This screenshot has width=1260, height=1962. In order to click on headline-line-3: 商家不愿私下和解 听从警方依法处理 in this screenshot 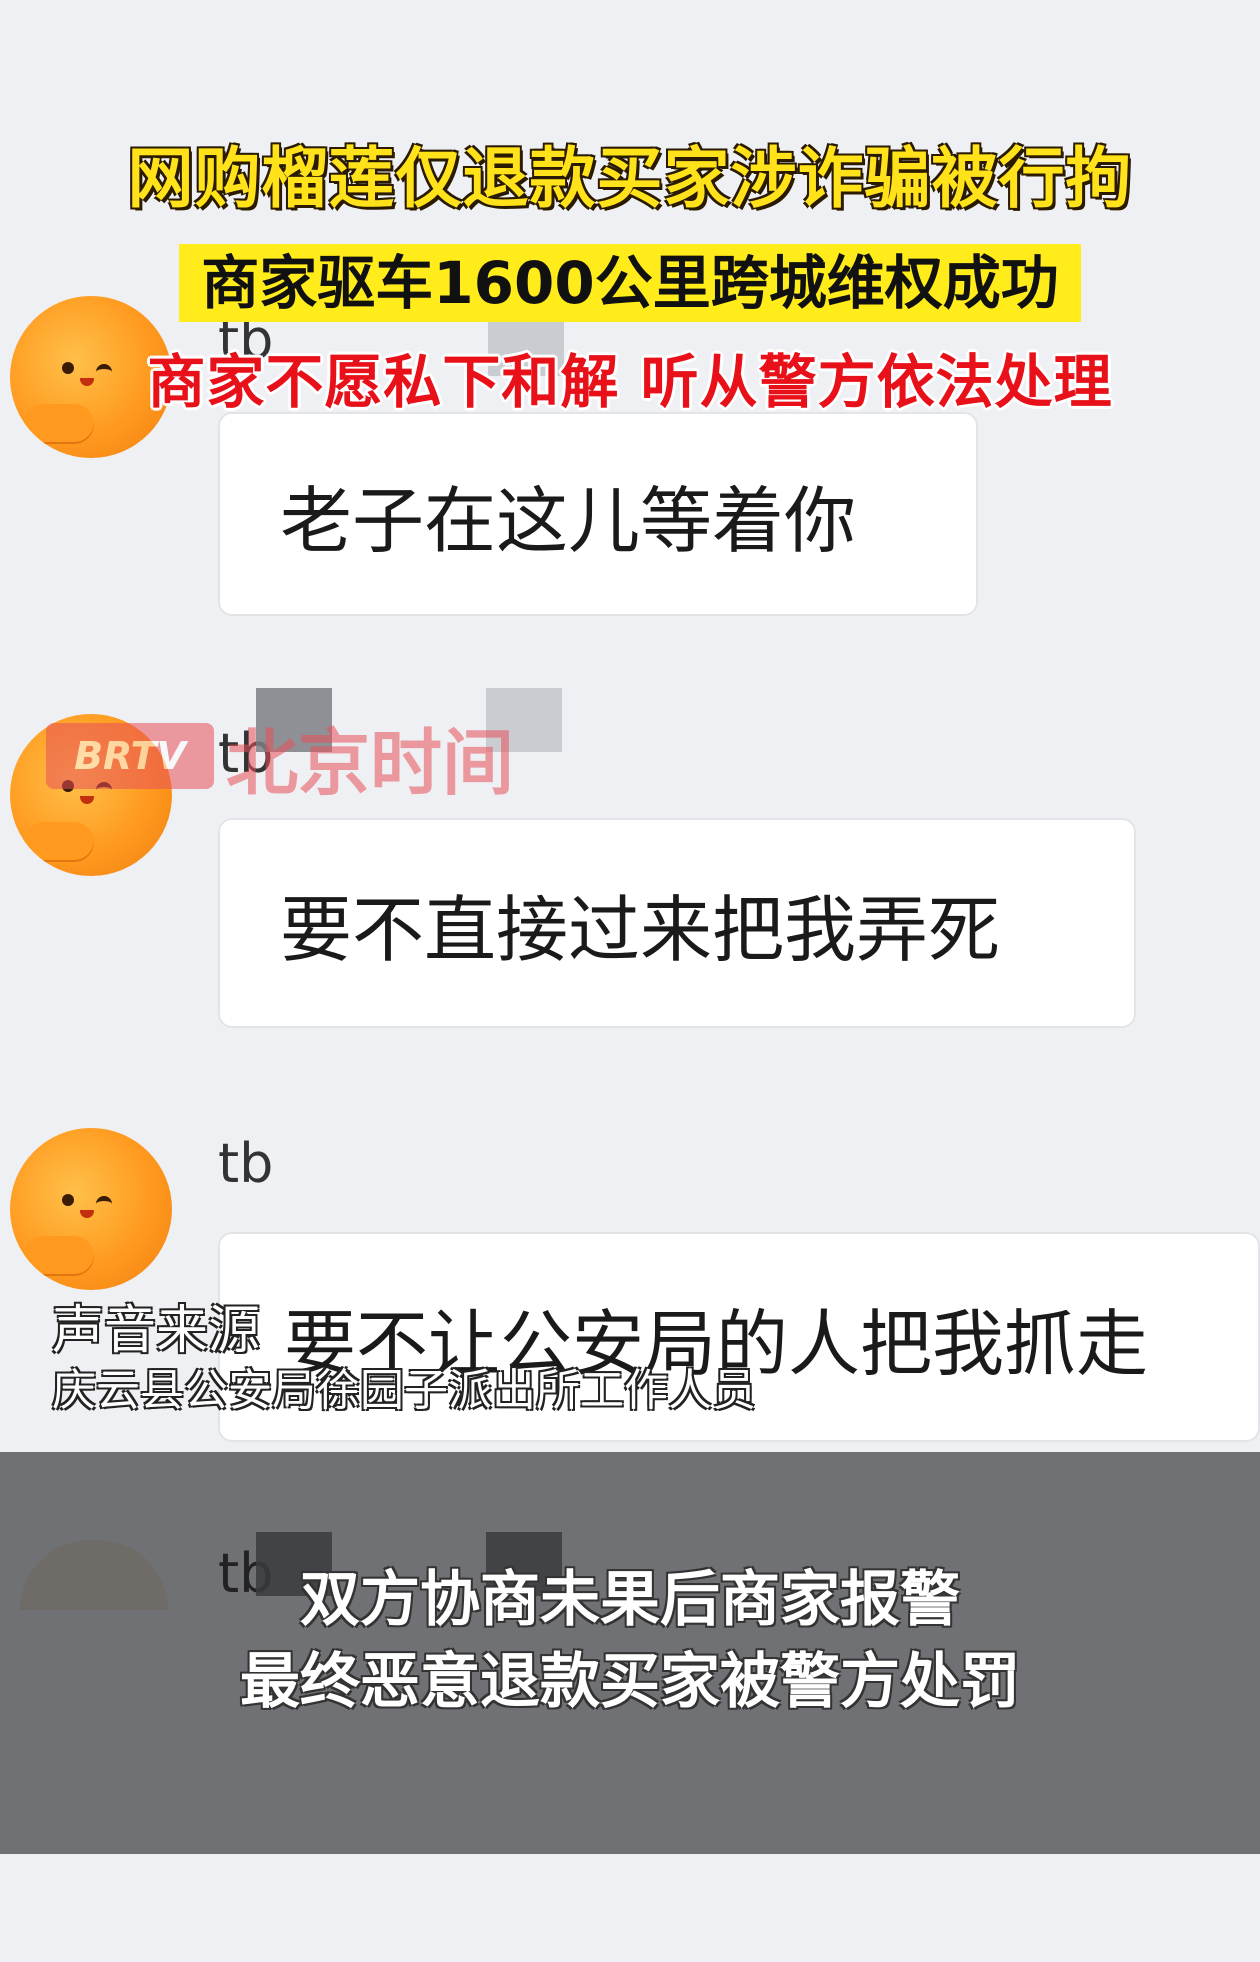, I will do `click(630, 382)`.